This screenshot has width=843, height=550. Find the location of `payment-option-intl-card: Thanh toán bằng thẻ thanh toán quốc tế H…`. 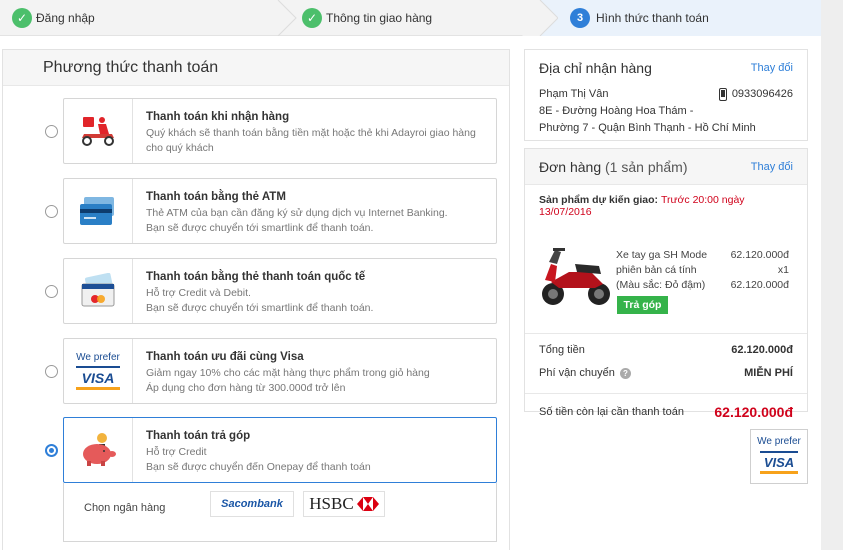

payment-option-intl-card: Thanh toán bằng thẻ thanh toán quốc tế H… is located at coordinates (280, 291).